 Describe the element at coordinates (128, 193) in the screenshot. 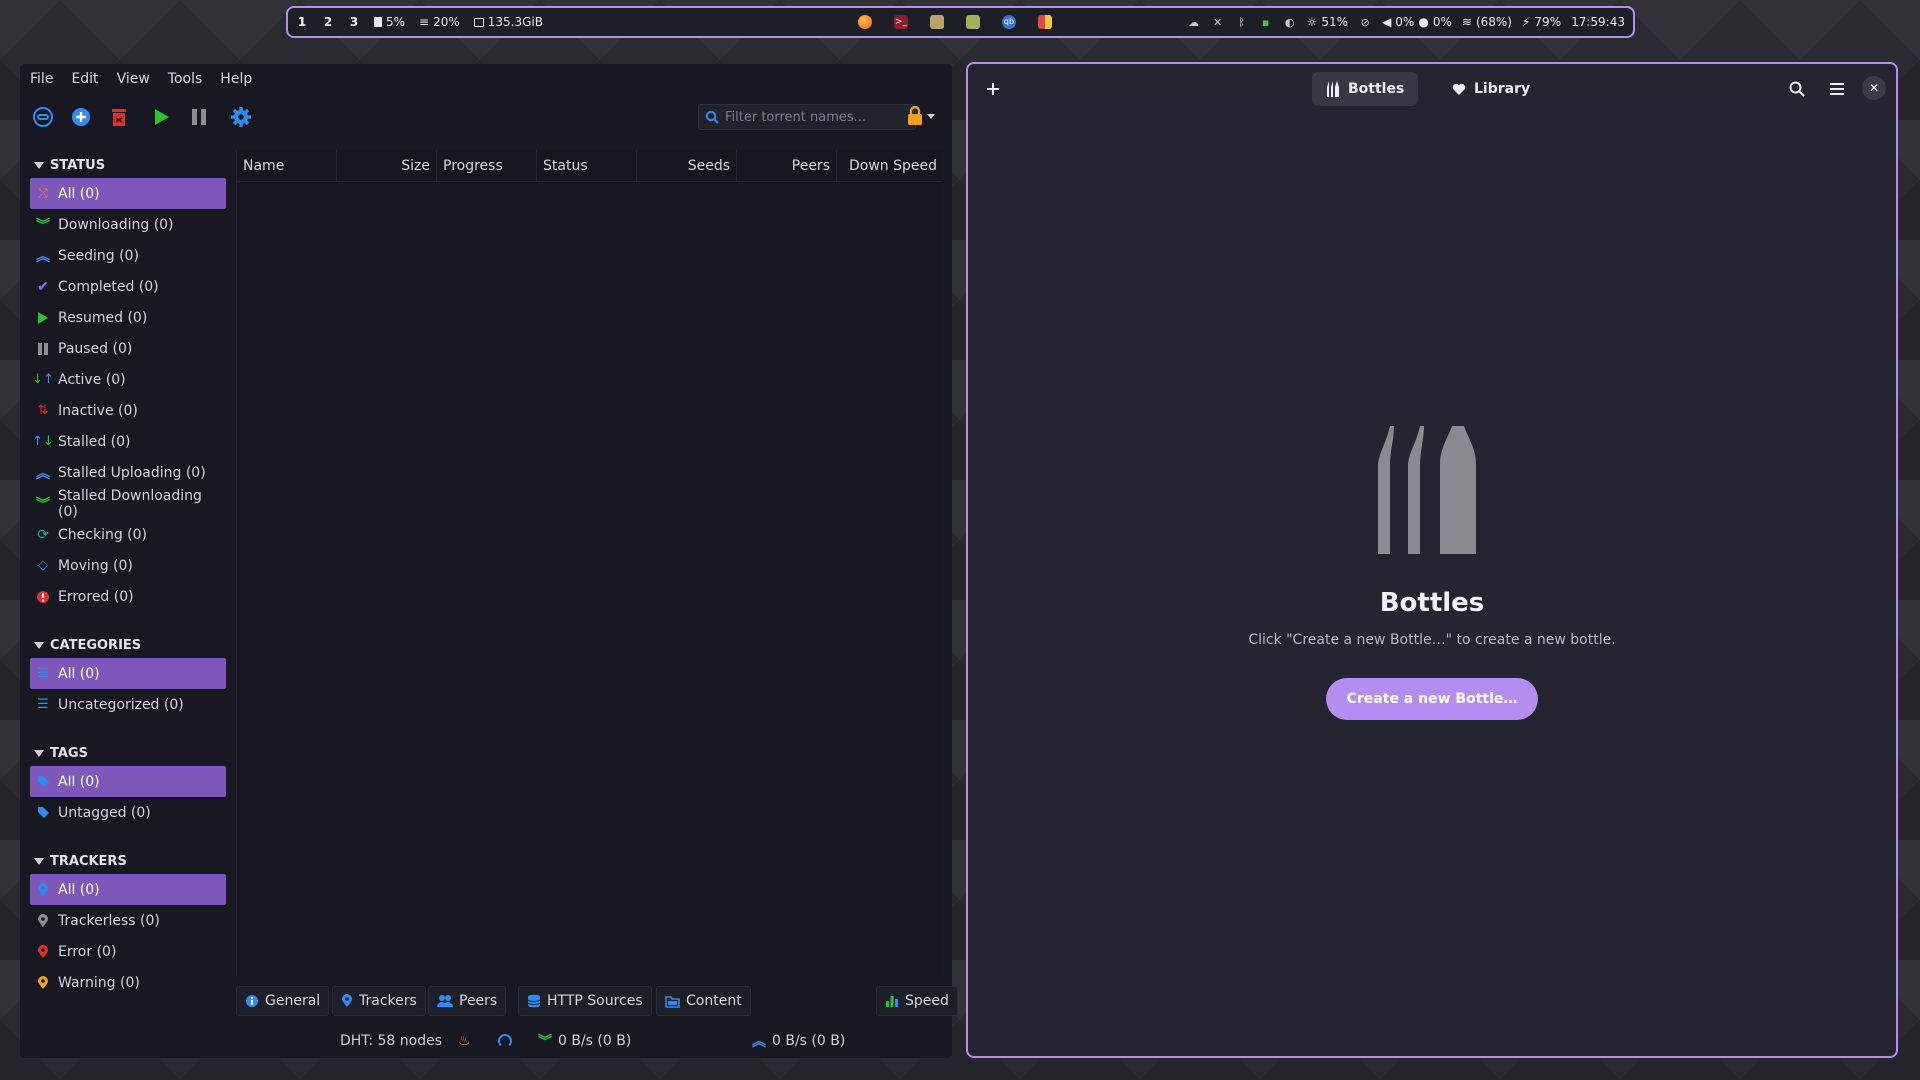

I see `status-all: ⤮ All (0)` at that location.